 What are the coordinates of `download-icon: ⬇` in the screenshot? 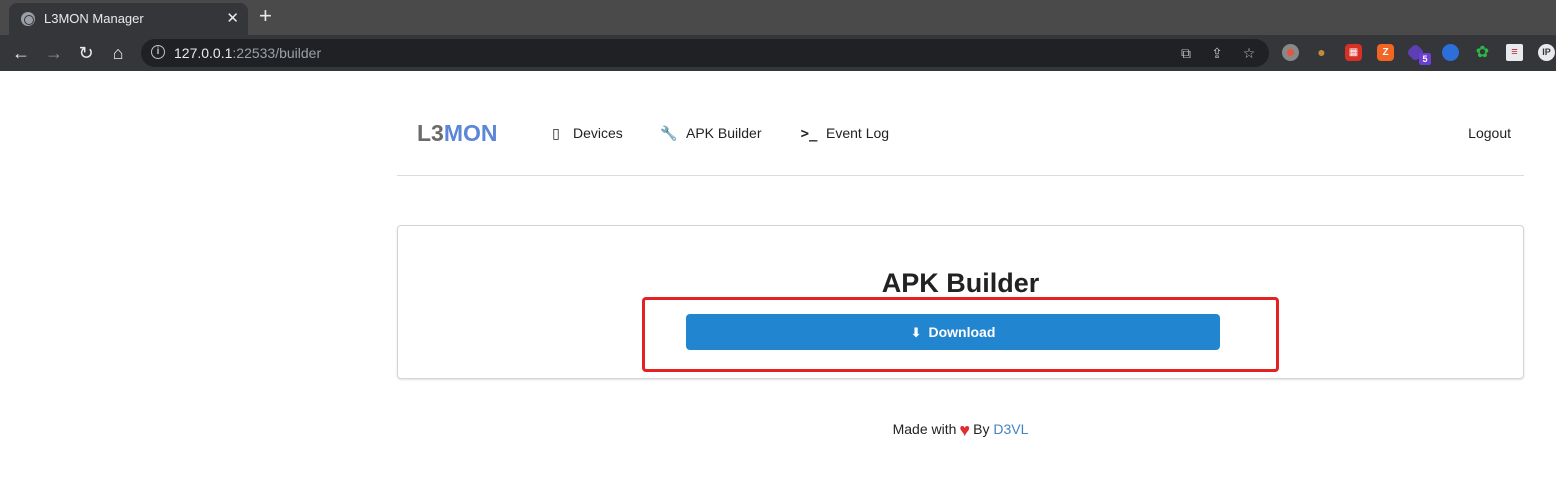 It's located at (916, 332).